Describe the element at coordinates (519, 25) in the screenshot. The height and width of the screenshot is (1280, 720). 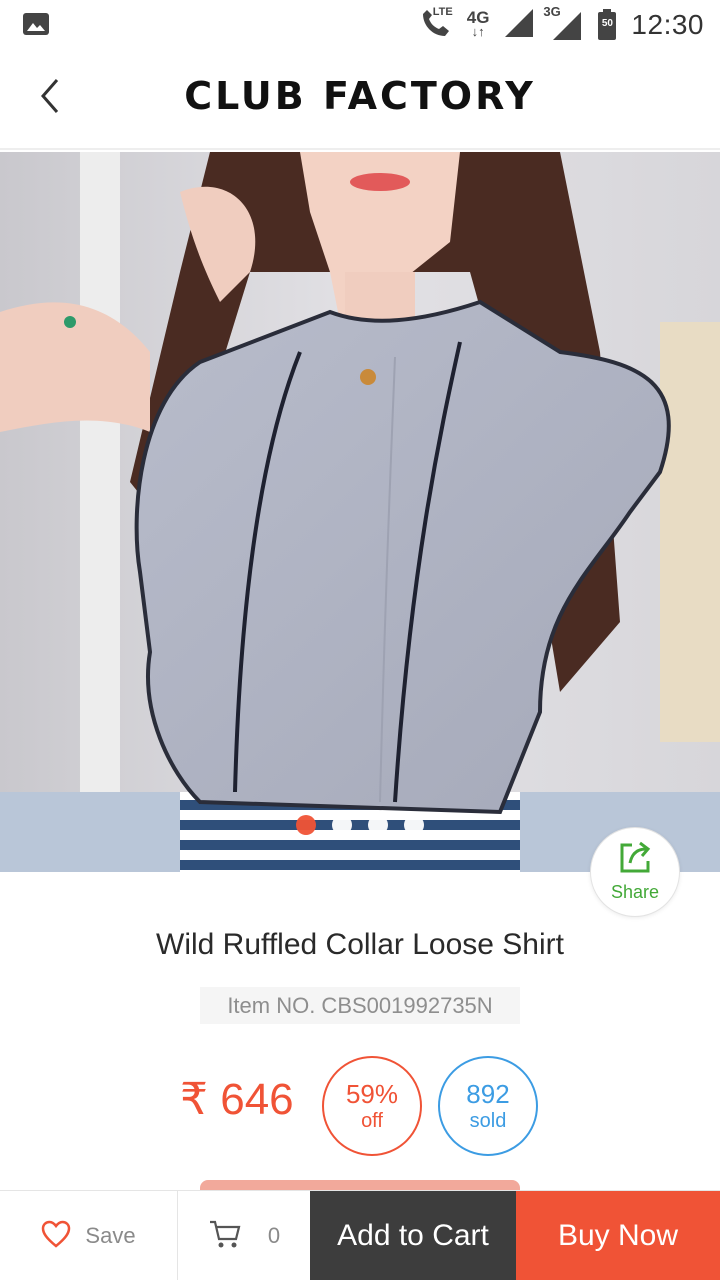
I see `signal-strength-icon` at that location.